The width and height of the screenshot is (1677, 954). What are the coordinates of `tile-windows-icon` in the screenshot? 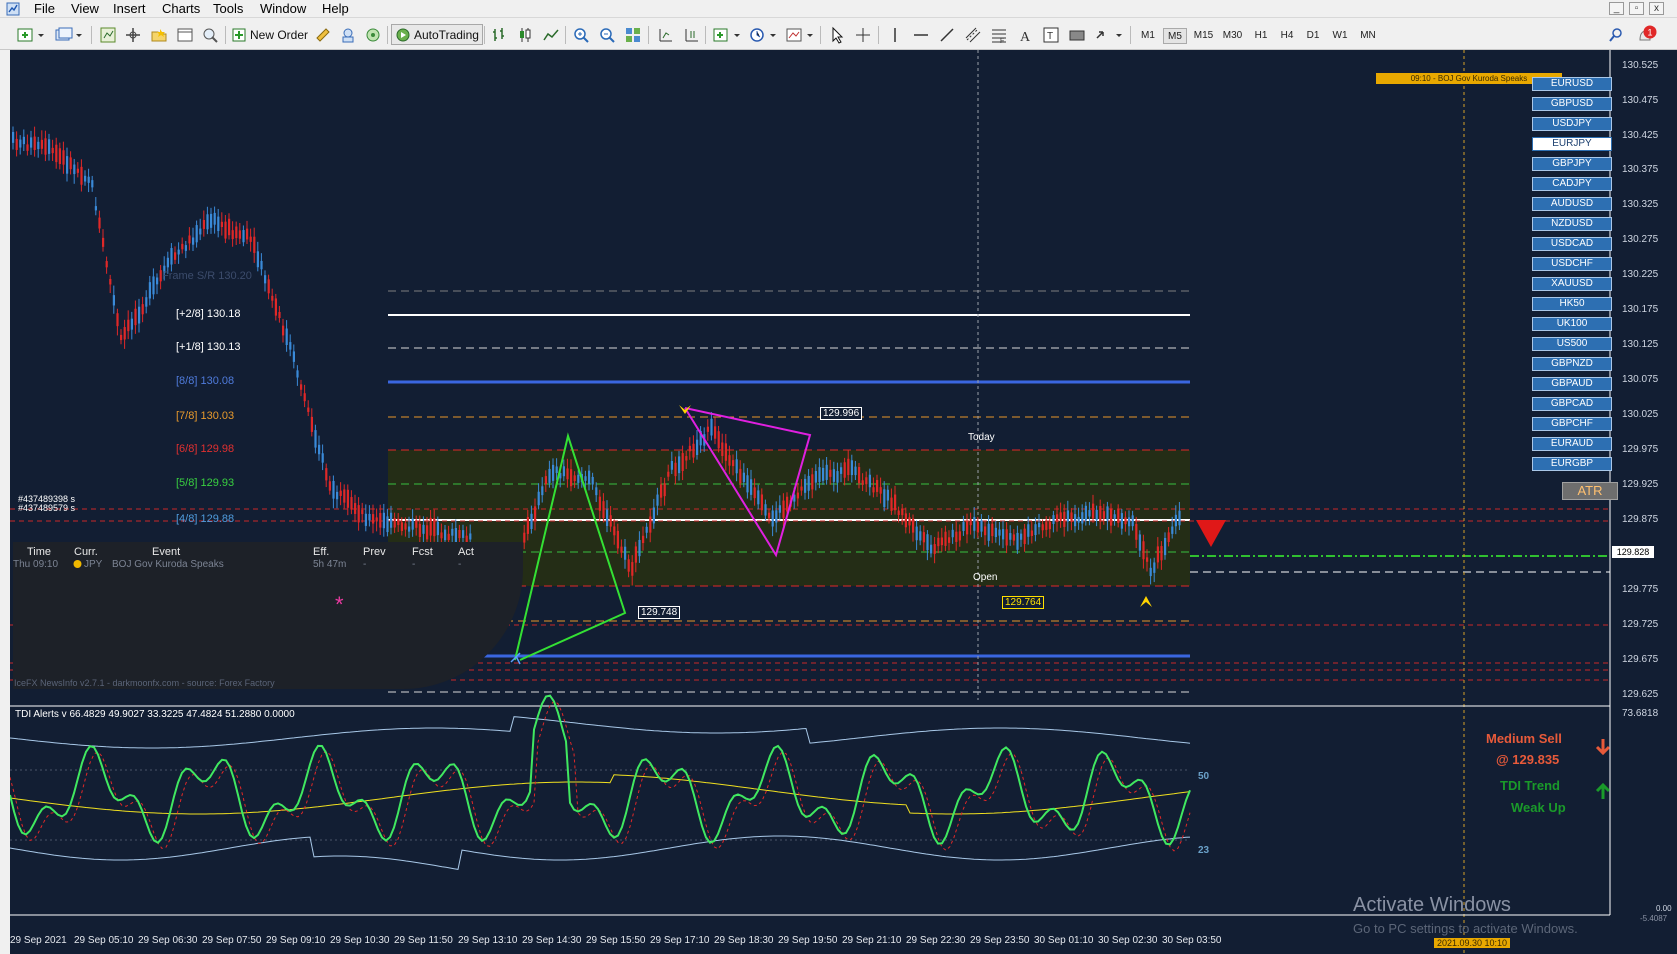 It's located at (633, 34).